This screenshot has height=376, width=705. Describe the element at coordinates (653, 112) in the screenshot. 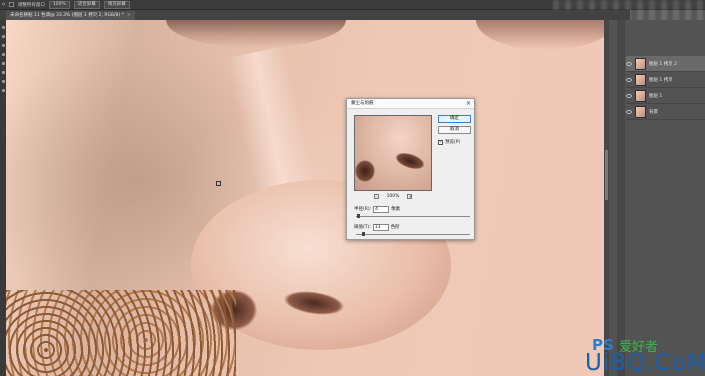

I see `layer-name: 背景` at that location.